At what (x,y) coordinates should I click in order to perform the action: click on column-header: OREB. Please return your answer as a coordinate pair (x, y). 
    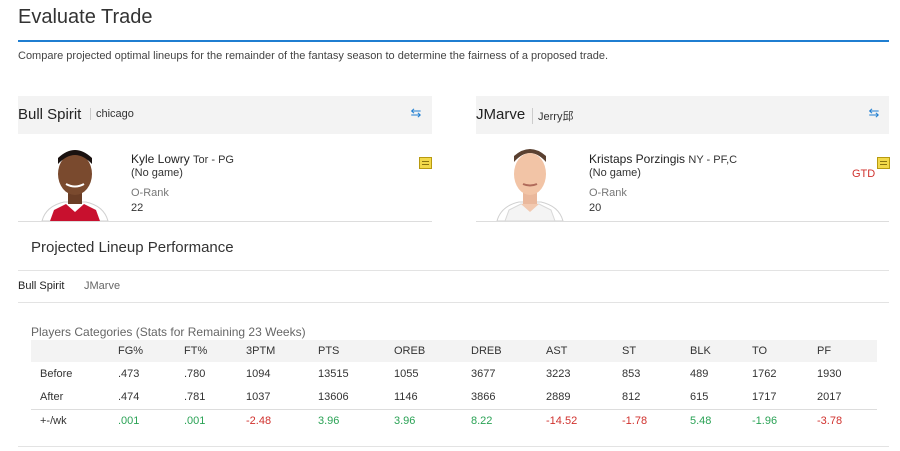
    Looking at the image, I should click on (409, 351).